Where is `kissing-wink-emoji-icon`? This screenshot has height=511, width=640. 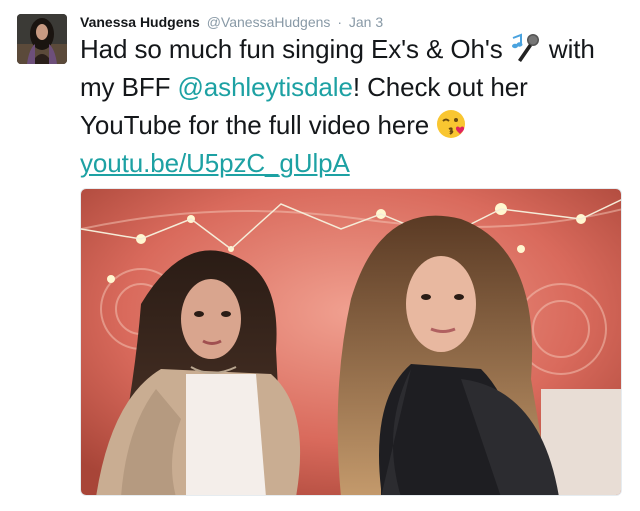
kissing-wink-emoji-icon is located at coordinates (452, 124).